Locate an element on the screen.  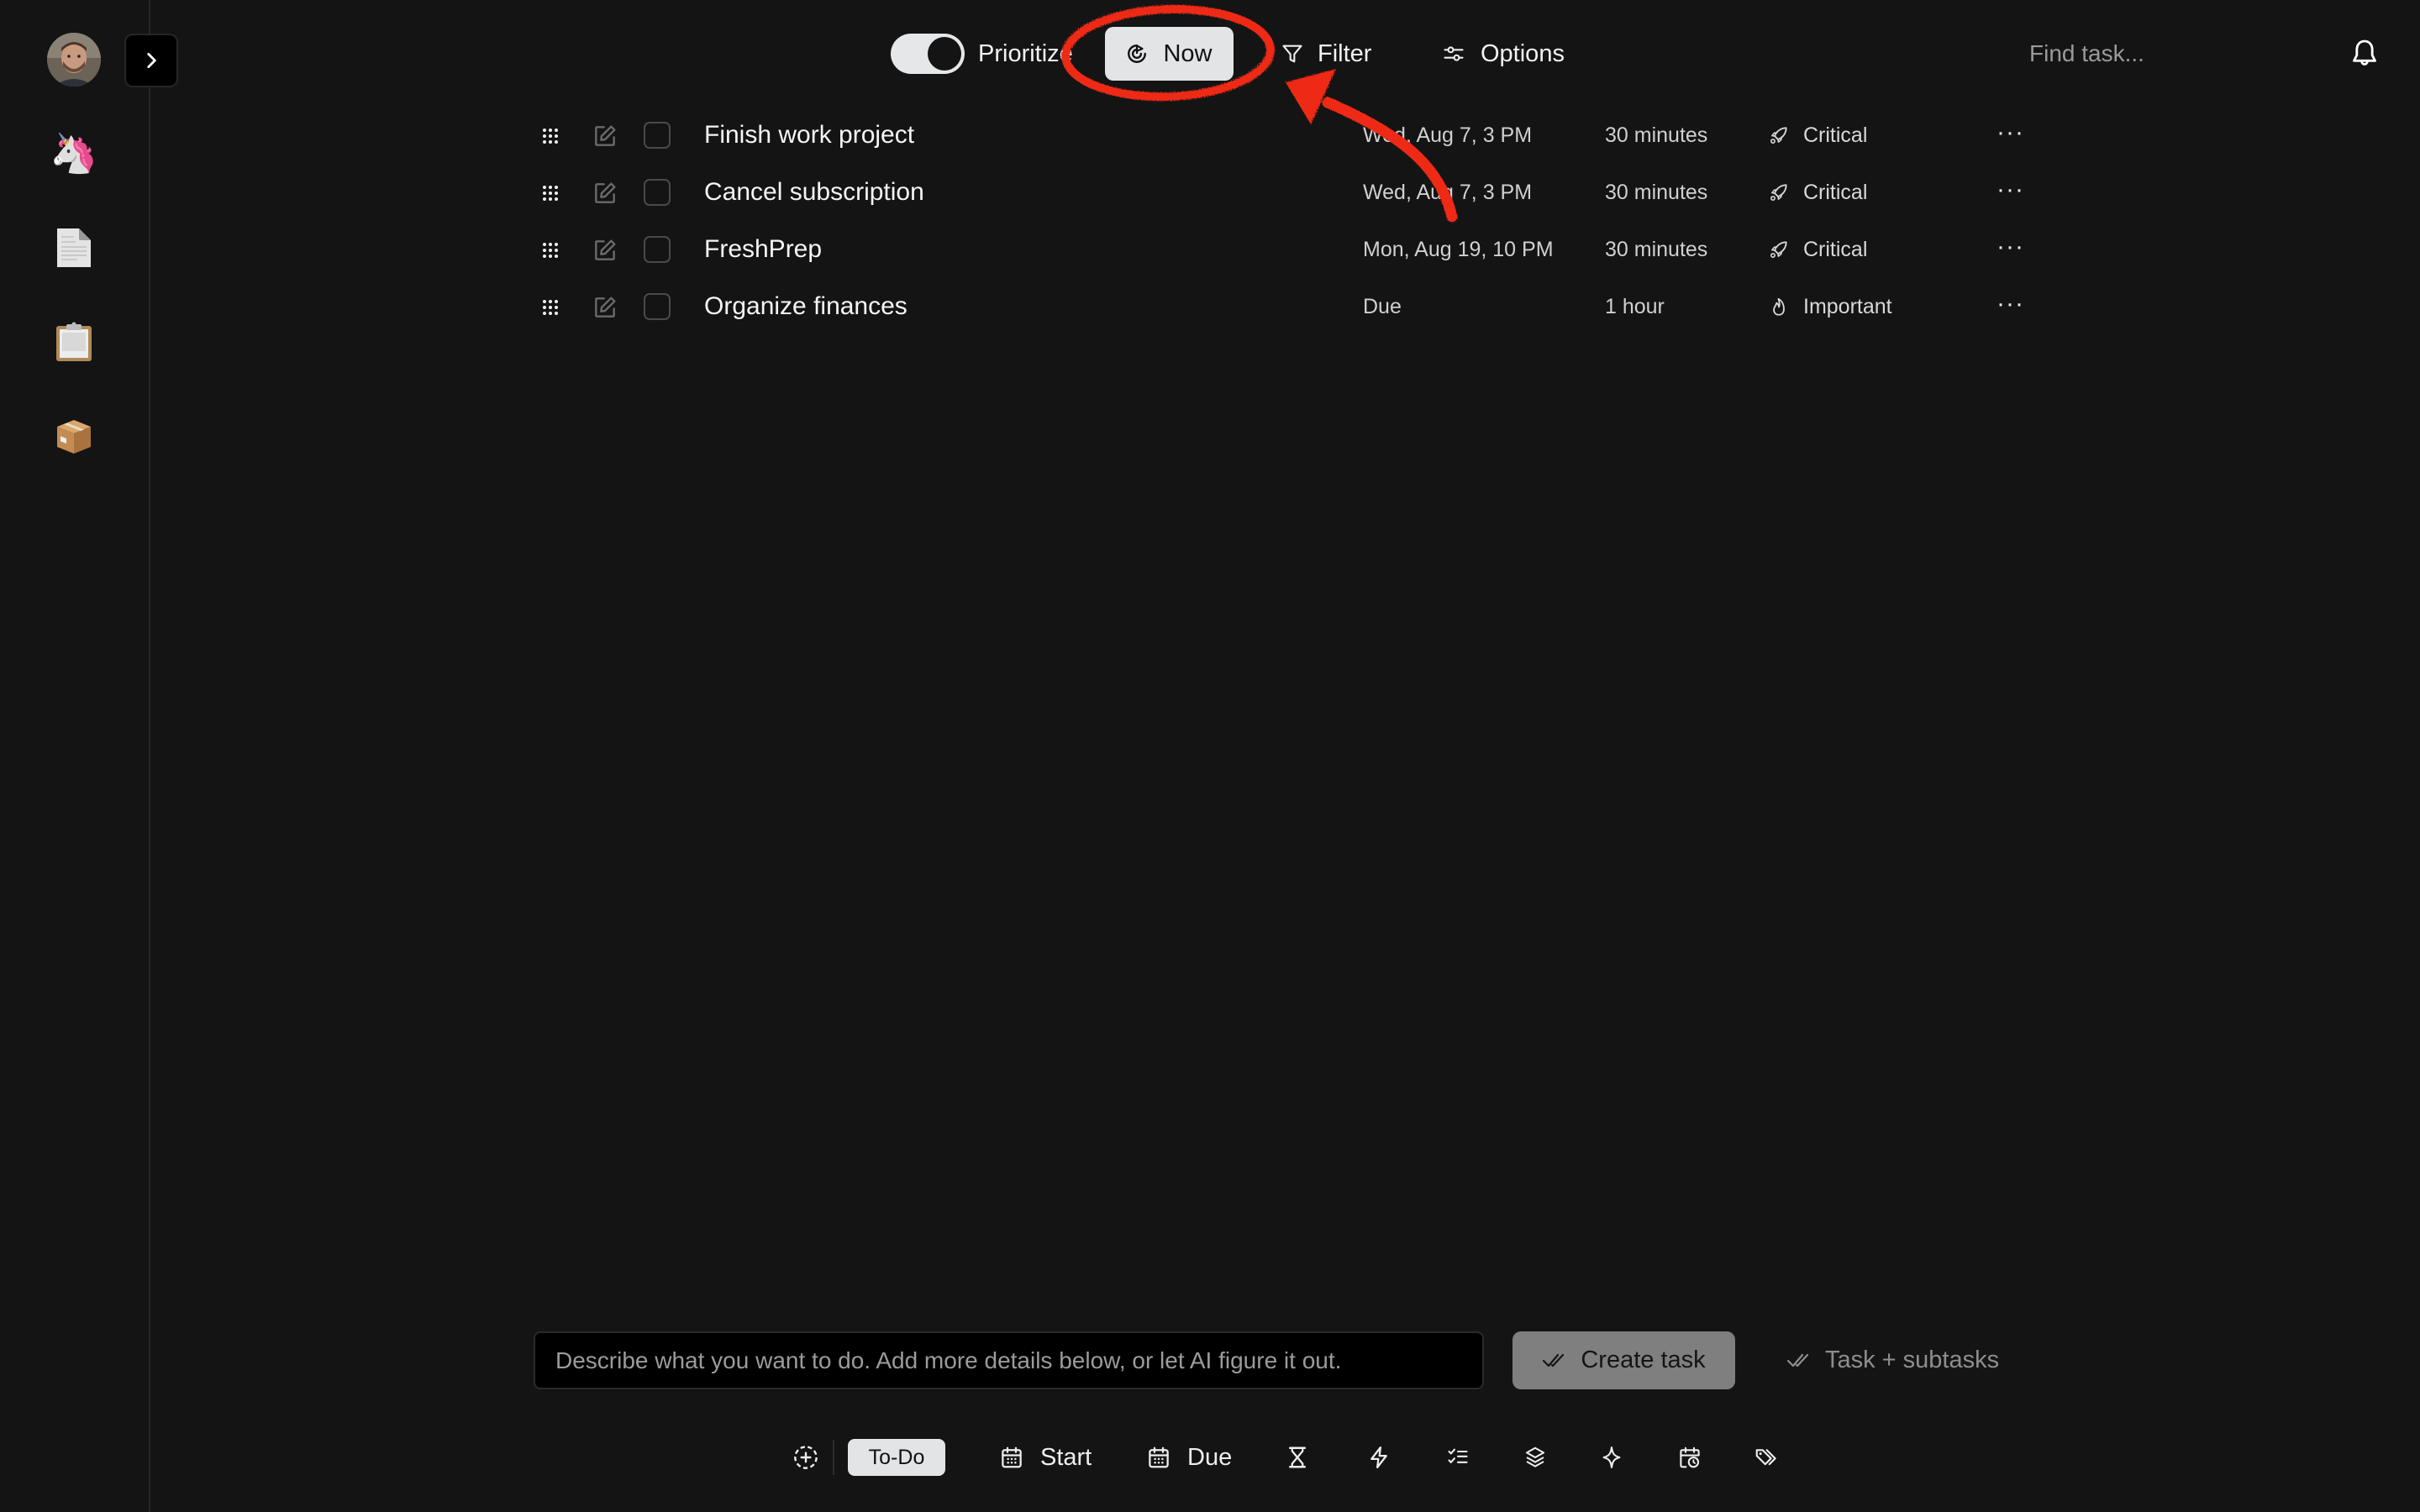
start-date-icon-wrap is located at coordinates (1012, 1457).